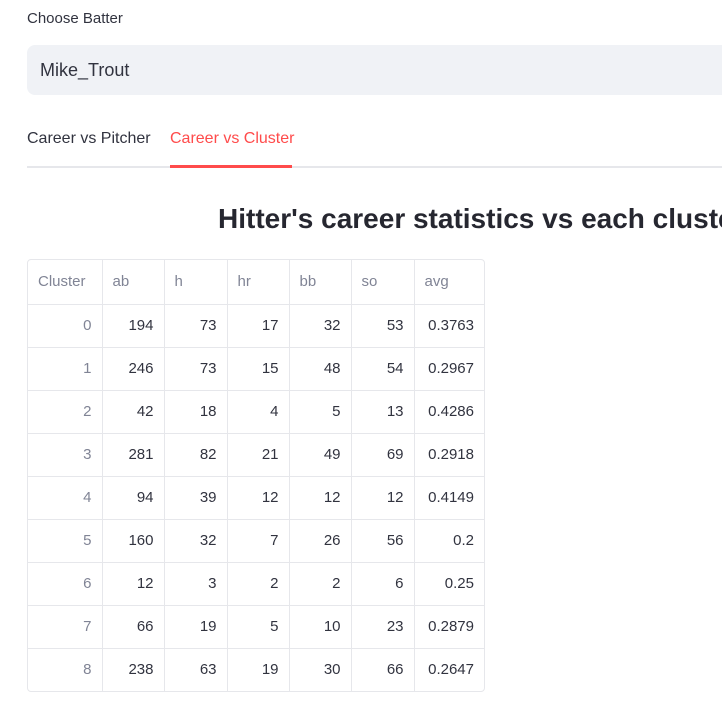 The image size is (722, 706). I want to click on cell-h: 39, so click(196, 498).